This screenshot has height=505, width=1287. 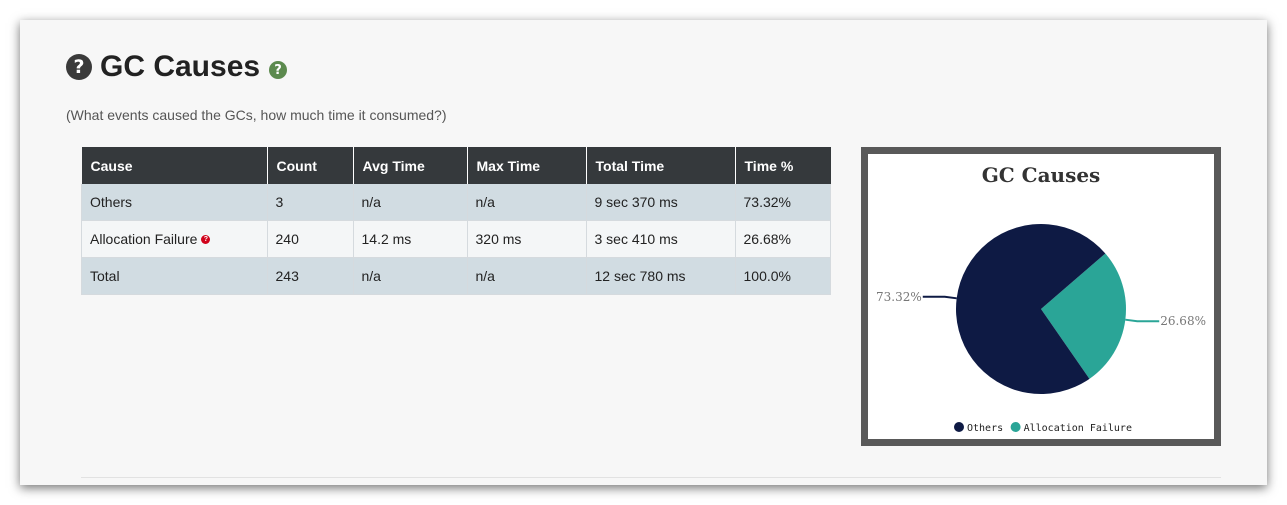 I want to click on legend-label: Others, so click(x=985, y=428).